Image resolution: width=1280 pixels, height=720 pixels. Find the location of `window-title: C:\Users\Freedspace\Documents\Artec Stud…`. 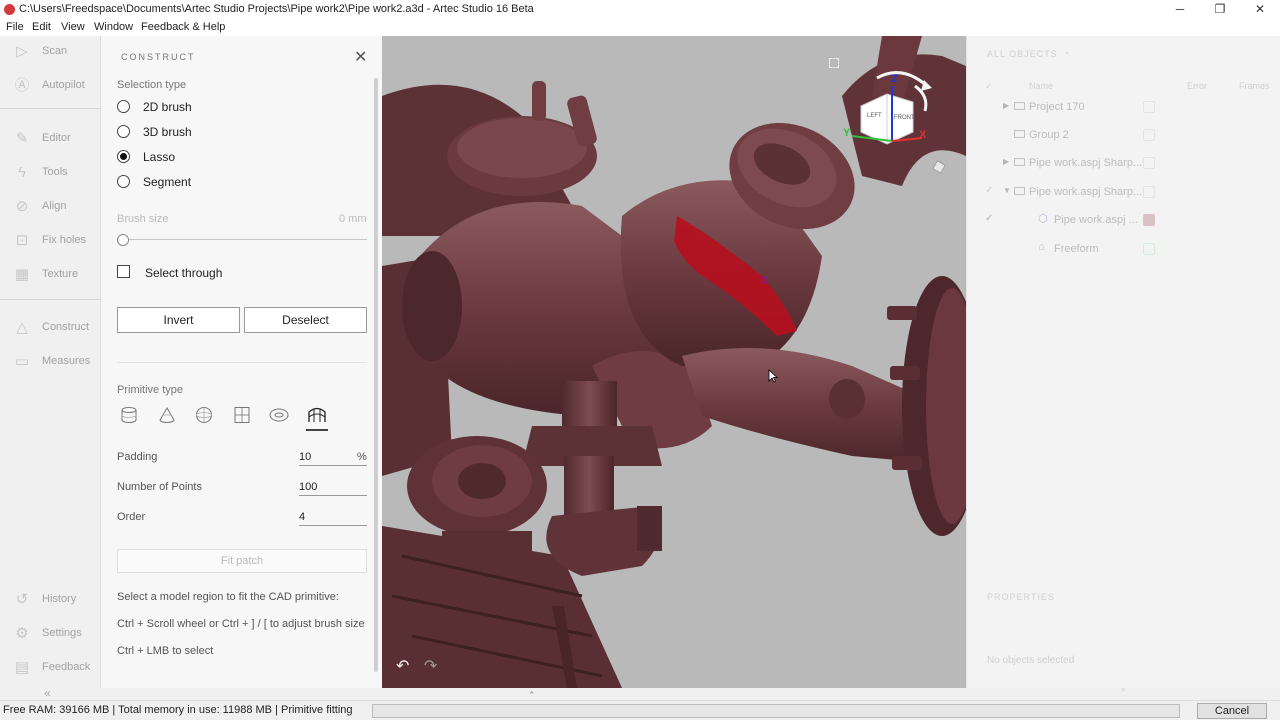

window-title: C:\Users\Freedspace\Documents\Artec Stud… is located at coordinates (276, 9).